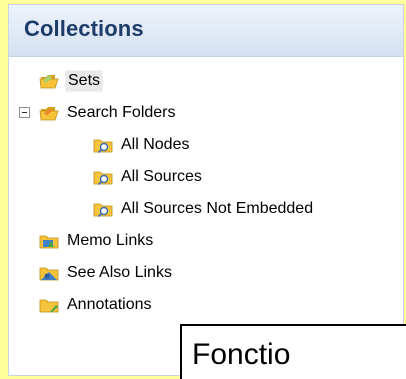  I want to click on collapse-toggle, so click(24, 112).